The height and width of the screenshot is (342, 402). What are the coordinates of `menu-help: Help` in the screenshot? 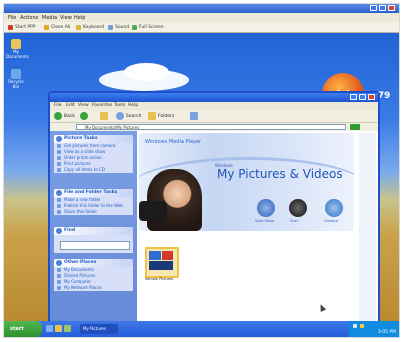 It's located at (133, 105).